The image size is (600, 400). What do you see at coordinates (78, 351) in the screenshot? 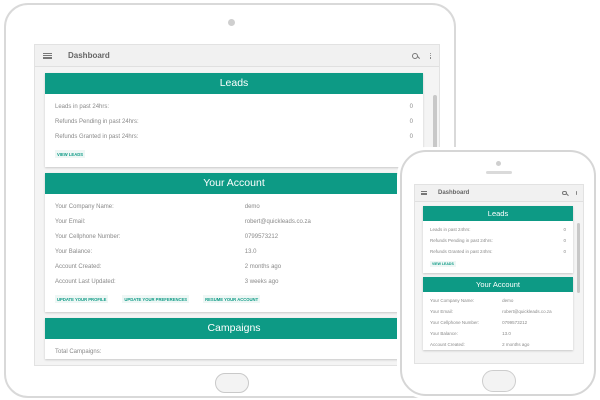
I see `row-label: Total Campaigns:` at bounding box center [78, 351].